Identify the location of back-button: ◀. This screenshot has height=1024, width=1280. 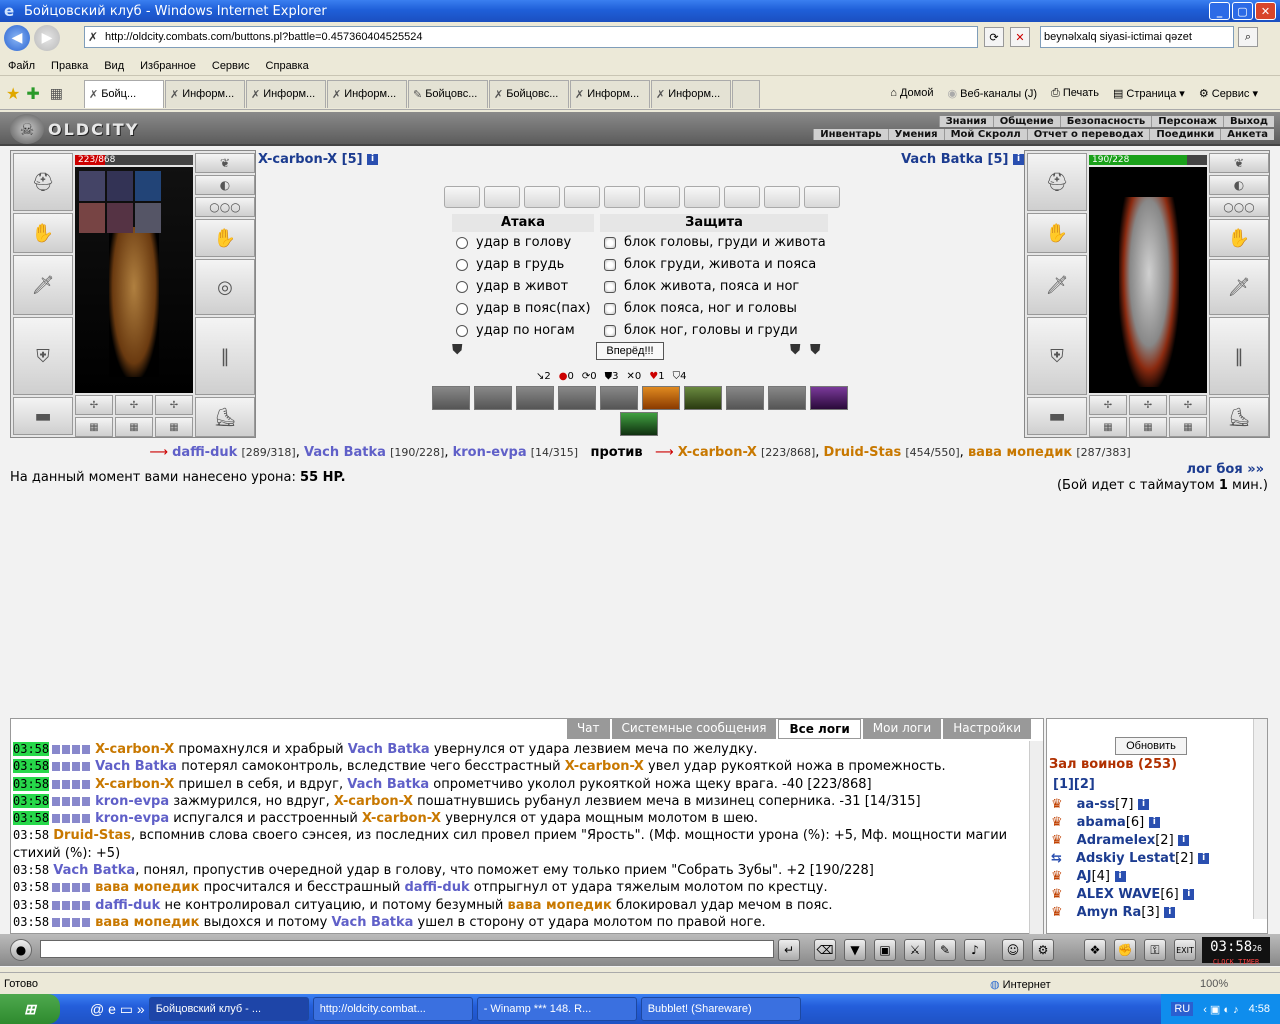
(17, 38).